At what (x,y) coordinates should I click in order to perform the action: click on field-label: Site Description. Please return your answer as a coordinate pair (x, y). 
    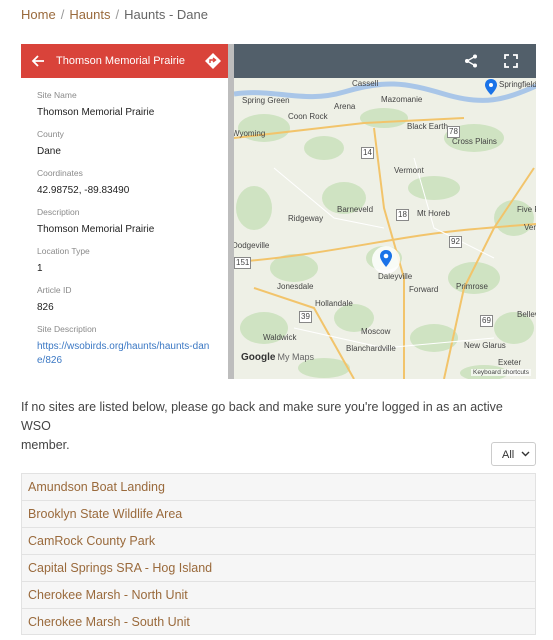
    Looking at the image, I should click on (67, 329).